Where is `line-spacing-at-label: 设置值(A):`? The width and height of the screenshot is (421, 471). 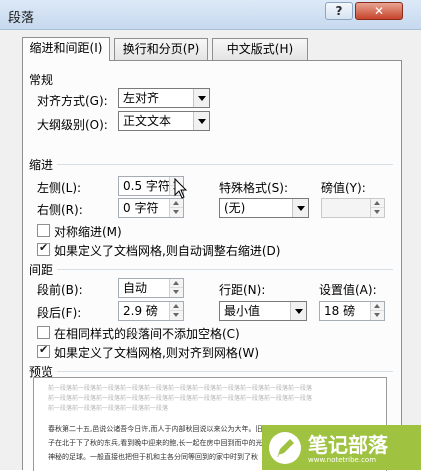
line-spacing-at-label: 设置值(A): is located at coordinates (348, 290).